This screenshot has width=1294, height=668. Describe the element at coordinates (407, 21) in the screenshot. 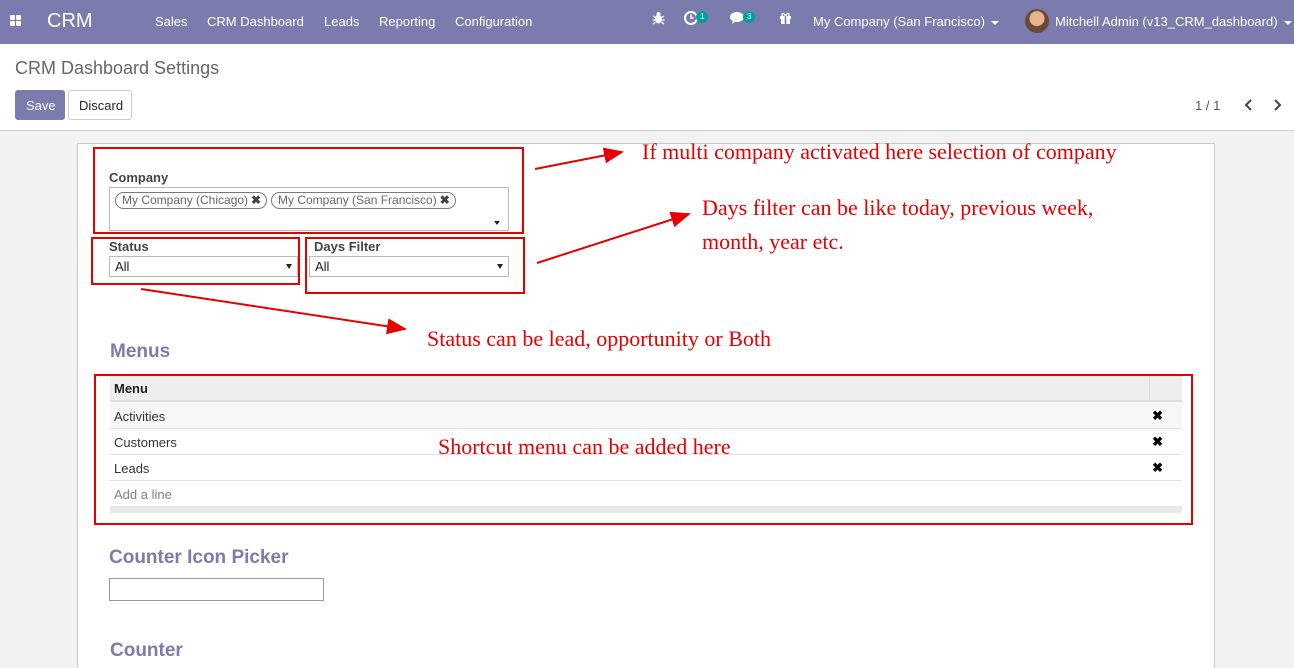

I see `menu-reporting: Reporting` at that location.